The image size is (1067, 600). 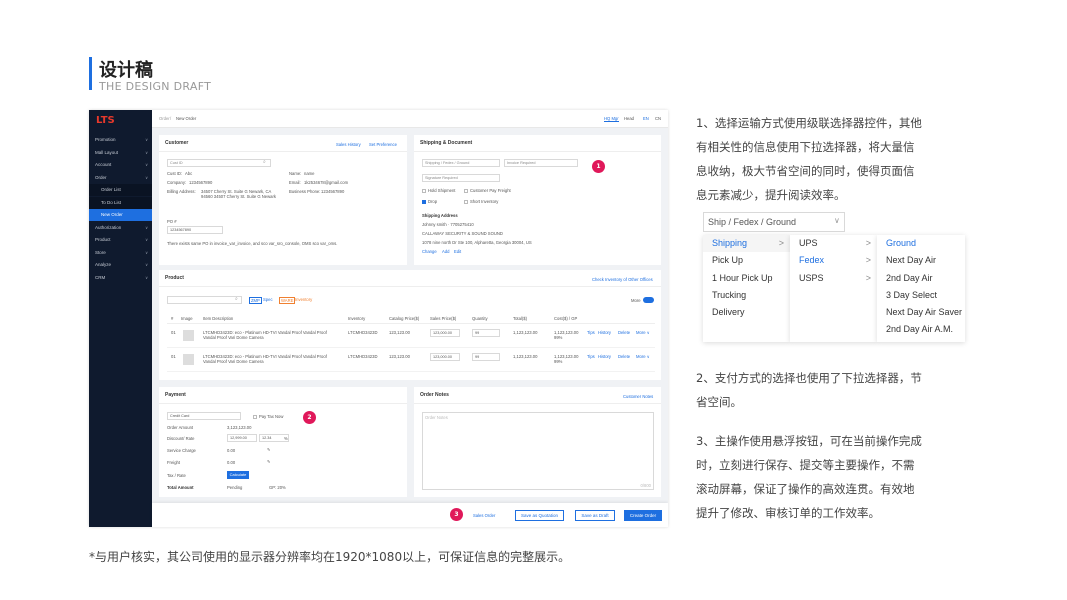 What do you see at coordinates (629, 118) in the screenshot?
I see `user-menu: Head` at bounding box center [629, 118].